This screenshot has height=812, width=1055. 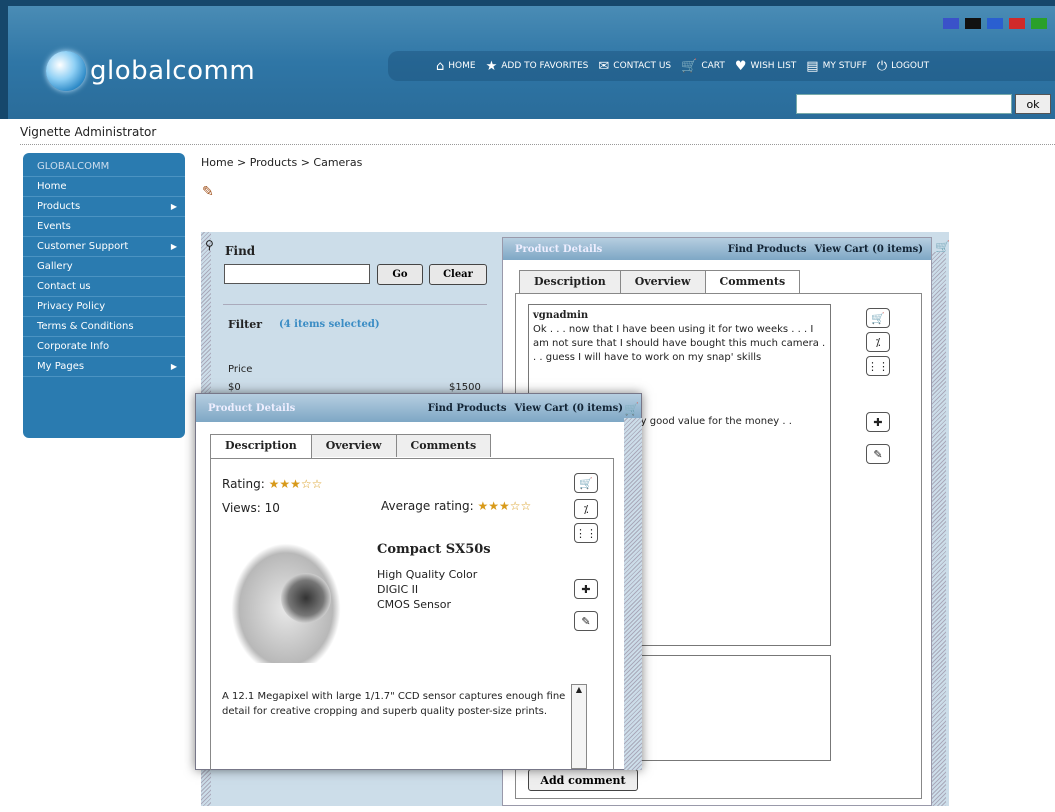 I want to click on camera-image, so click(x=286, y=603).